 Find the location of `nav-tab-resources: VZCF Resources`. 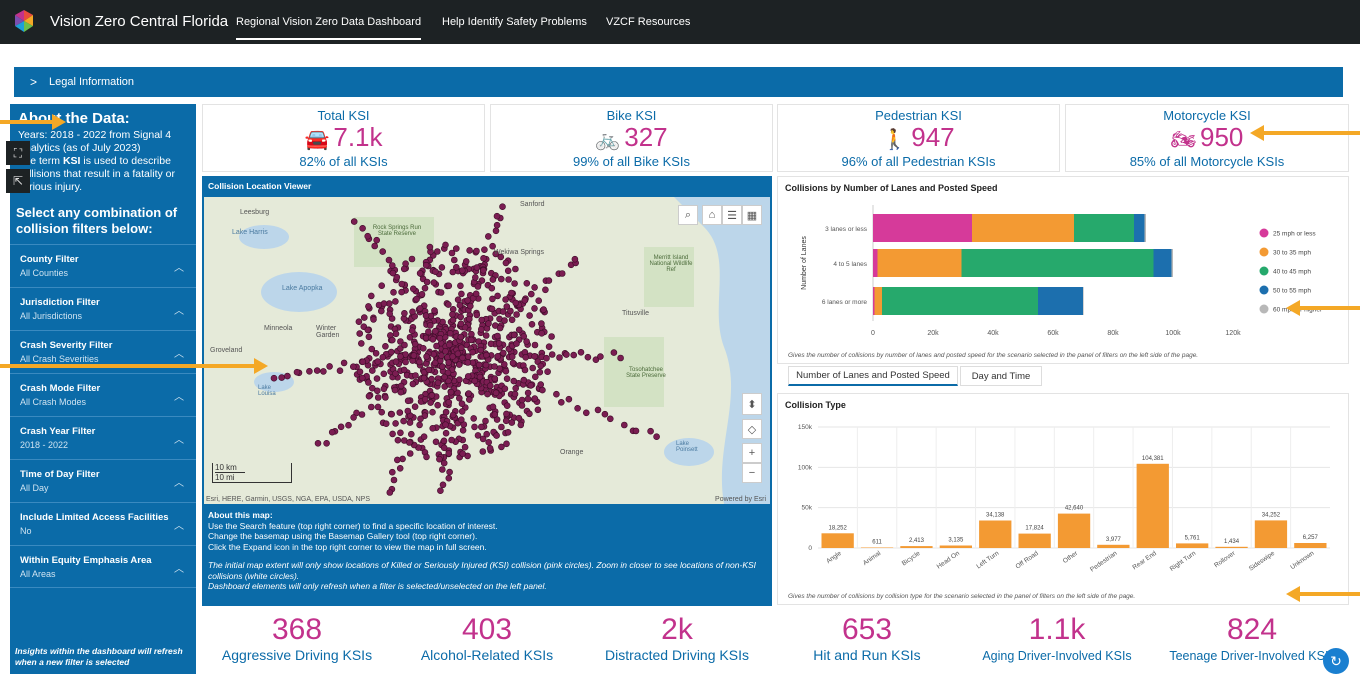

nav-tab-resources: VZCF Resources is located at coordinates (648, 22).